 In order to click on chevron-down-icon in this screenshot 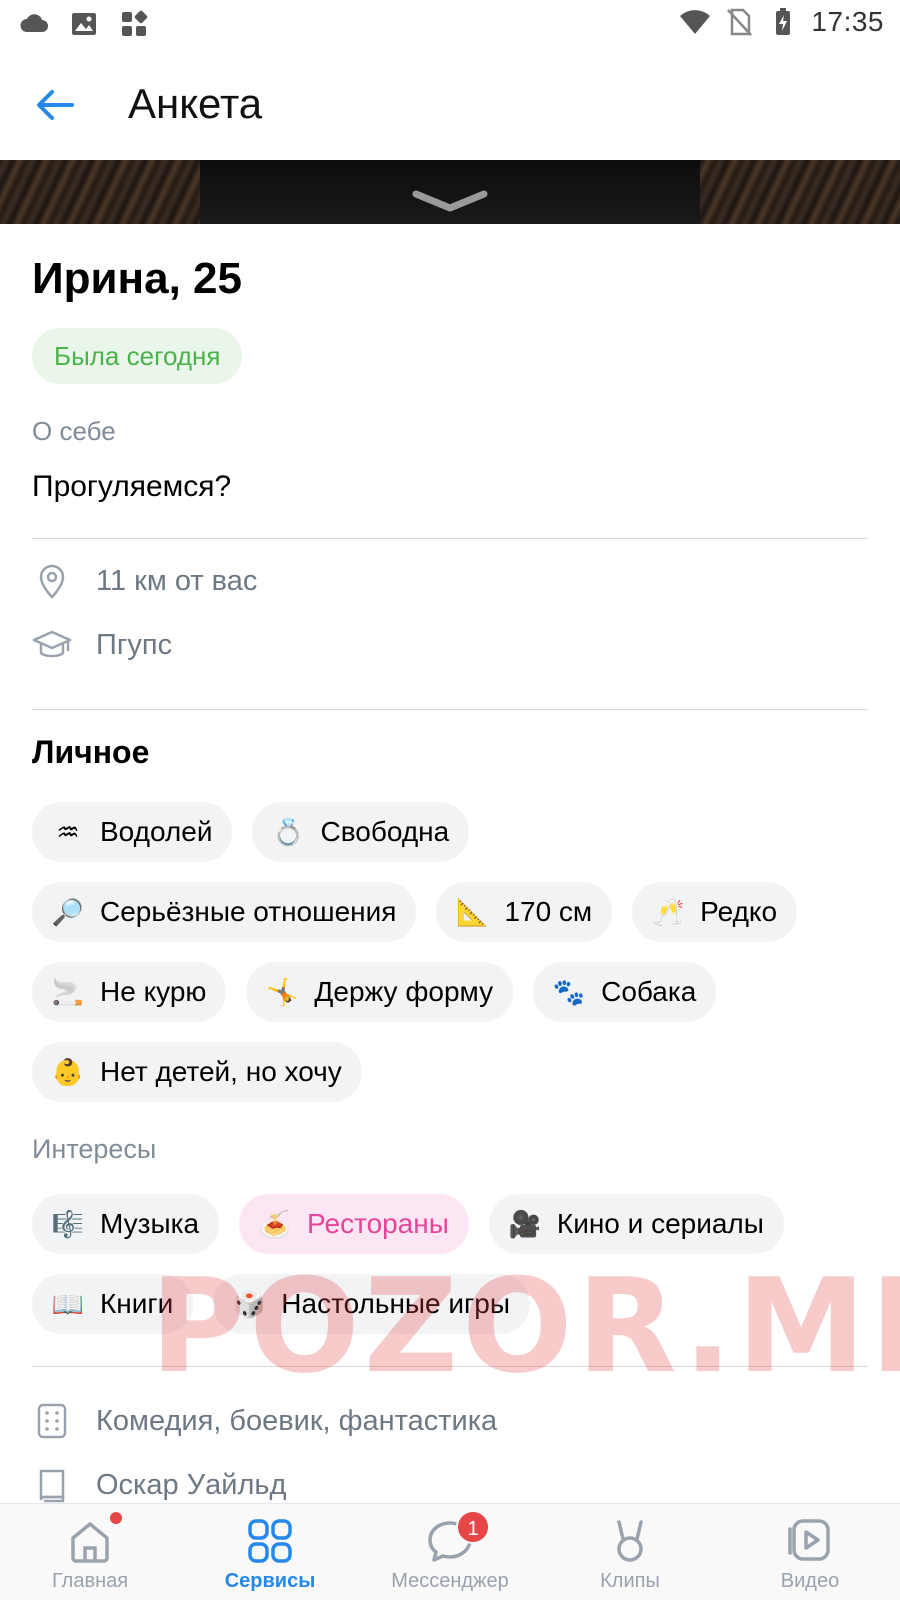, I will do `click(450, 201)`.